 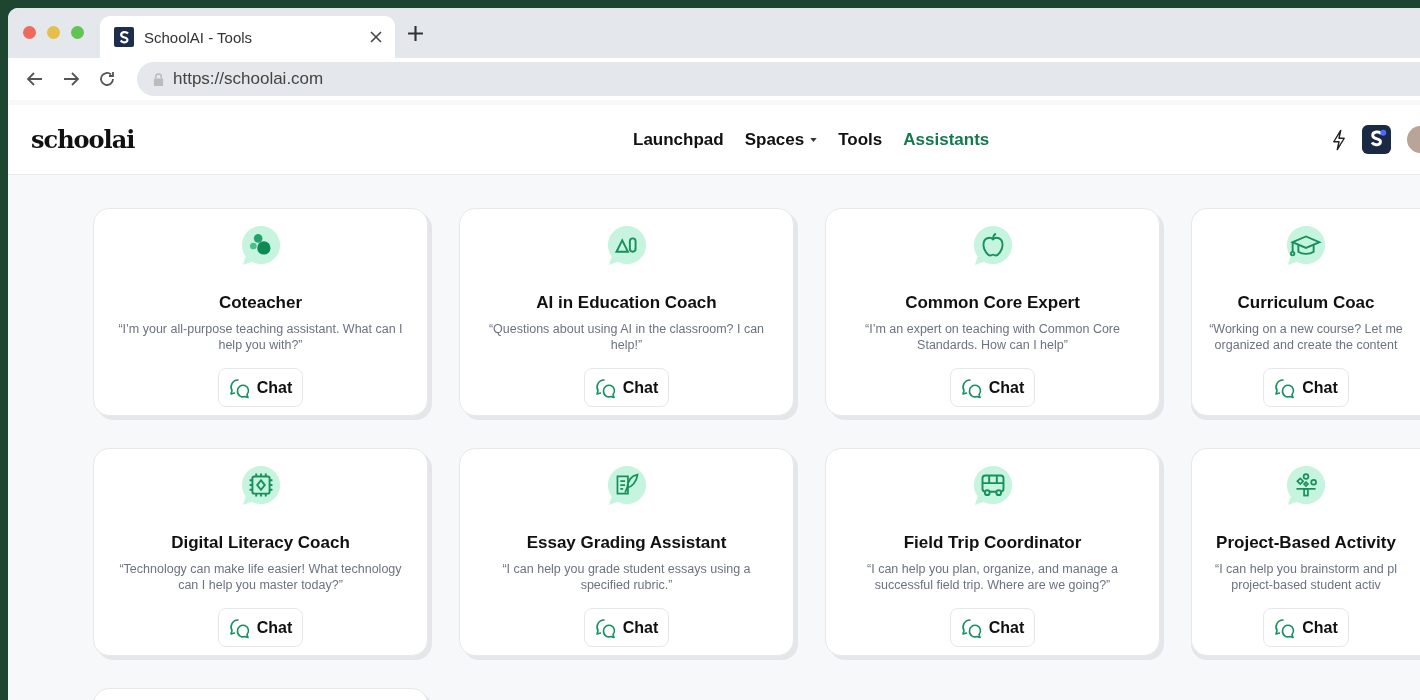 What do you see at coordinates (992, 486) in the screenshot?
I see `bus-icon` at bounding box center [992, 486].